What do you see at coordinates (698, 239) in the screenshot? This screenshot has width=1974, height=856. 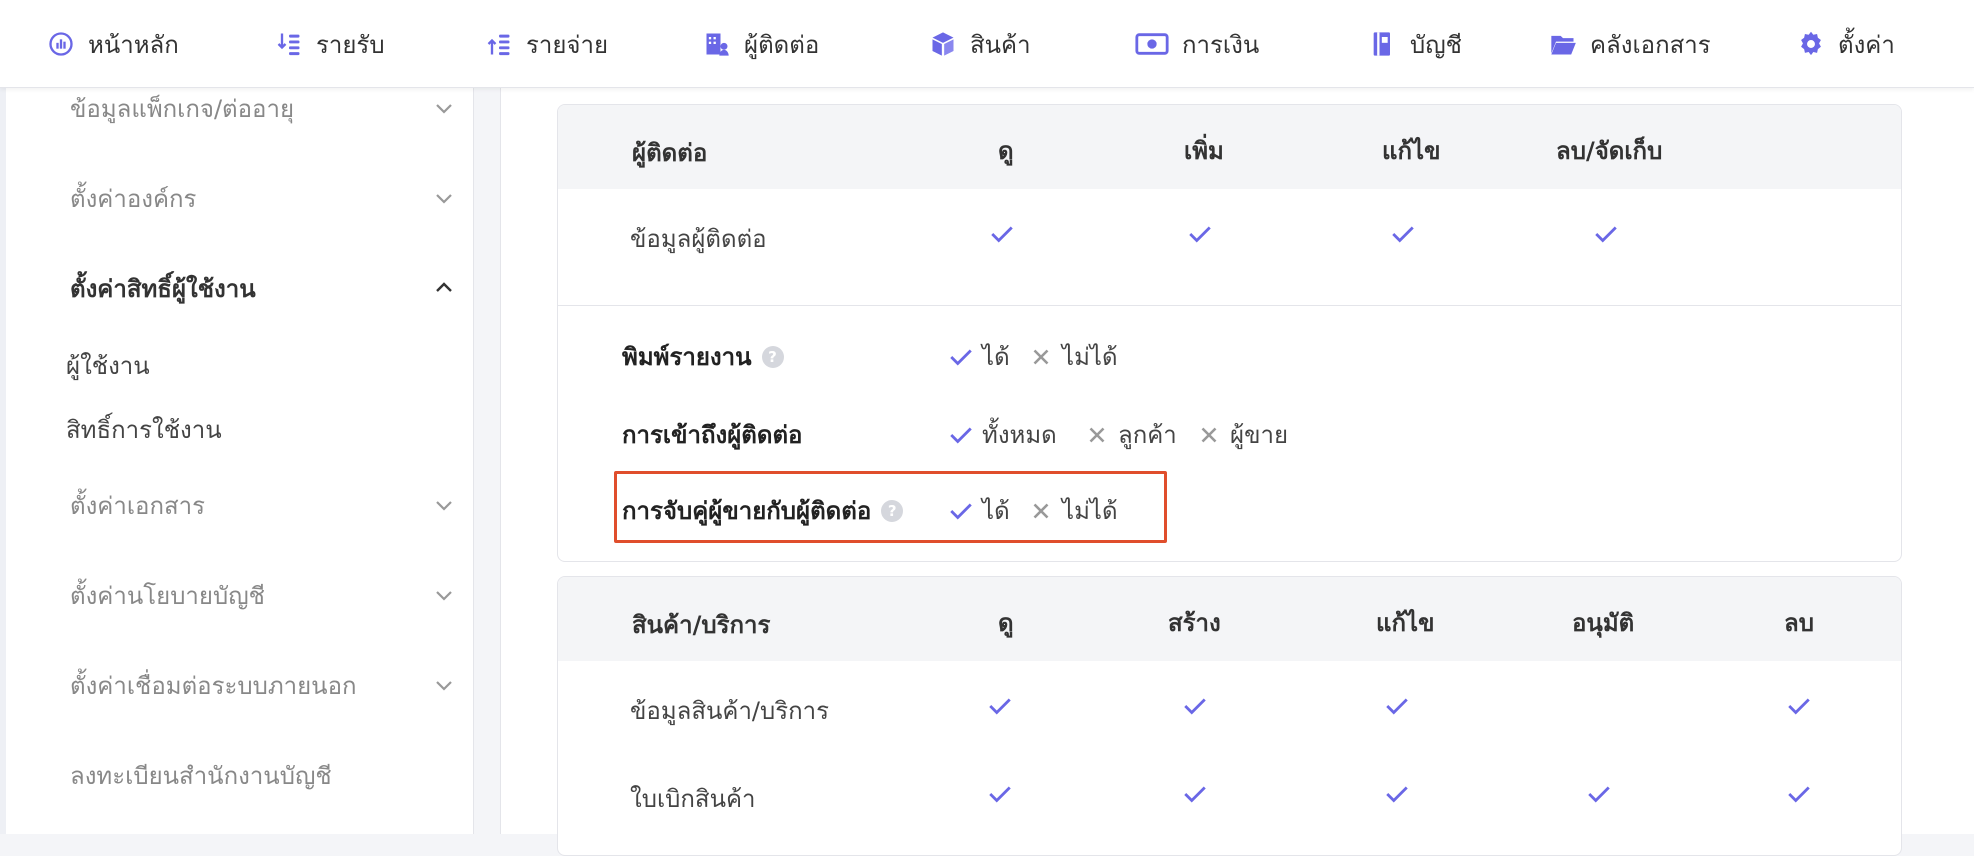 I see `row-contact-info: ข้อมูลผู้ติดต่อ` at bounding box center [698, 239].